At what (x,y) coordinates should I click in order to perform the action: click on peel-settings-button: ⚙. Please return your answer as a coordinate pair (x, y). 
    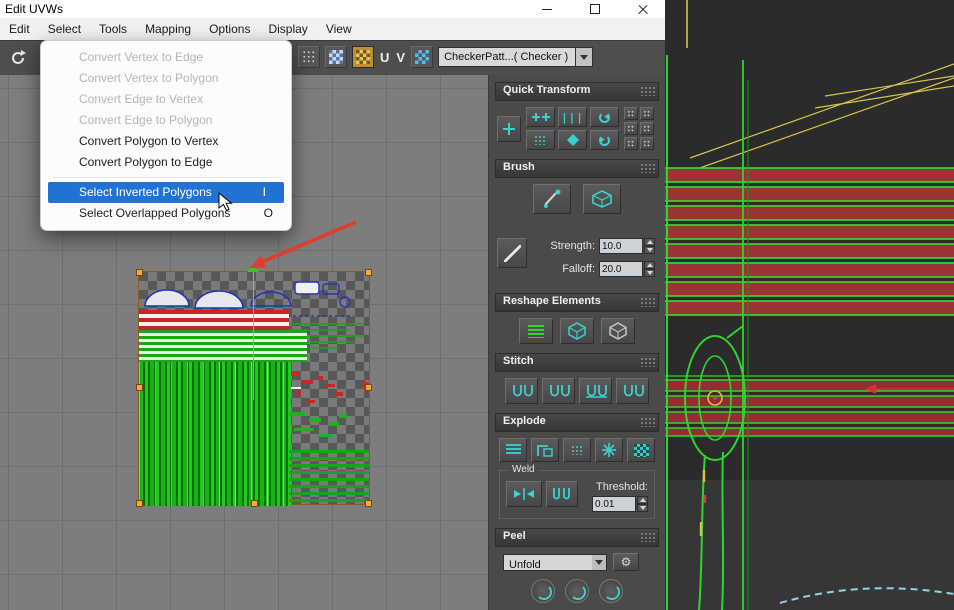
    Looking at the image, I should click on (626, 562).